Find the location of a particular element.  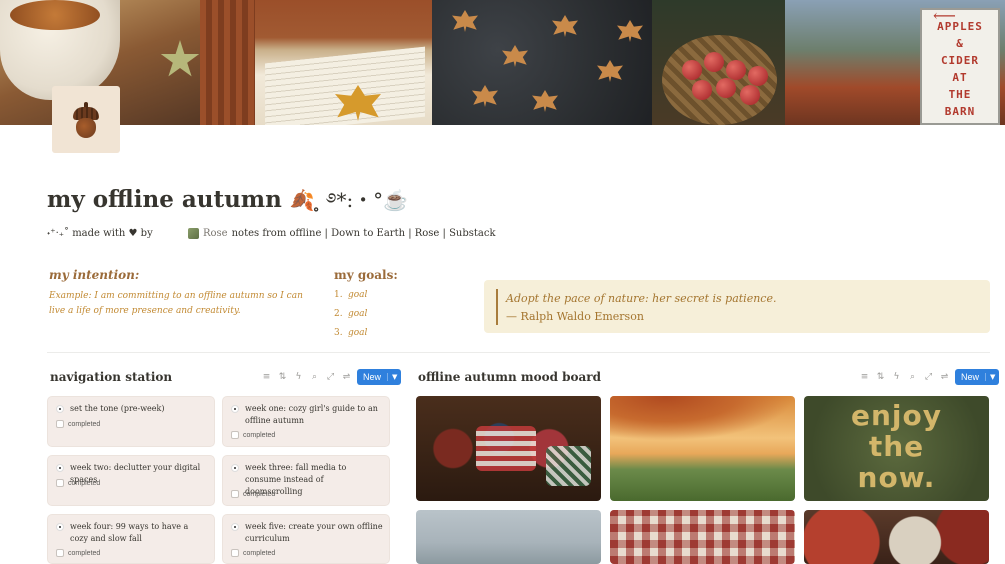

mood-board-title: offline autumn mood board is located at coordinates (509, 377).